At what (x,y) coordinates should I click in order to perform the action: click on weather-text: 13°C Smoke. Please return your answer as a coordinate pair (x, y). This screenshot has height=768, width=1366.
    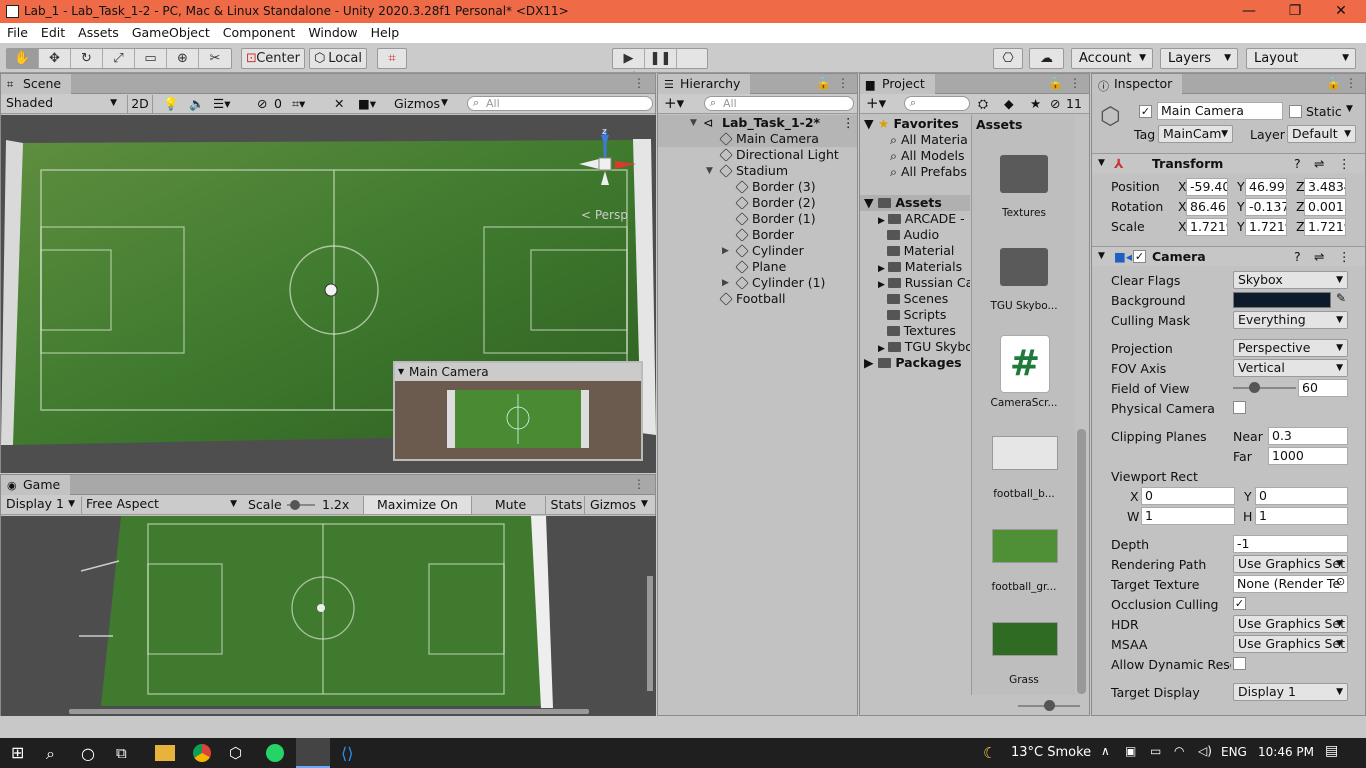
    Looking at the image, I should click on (1051, 752).